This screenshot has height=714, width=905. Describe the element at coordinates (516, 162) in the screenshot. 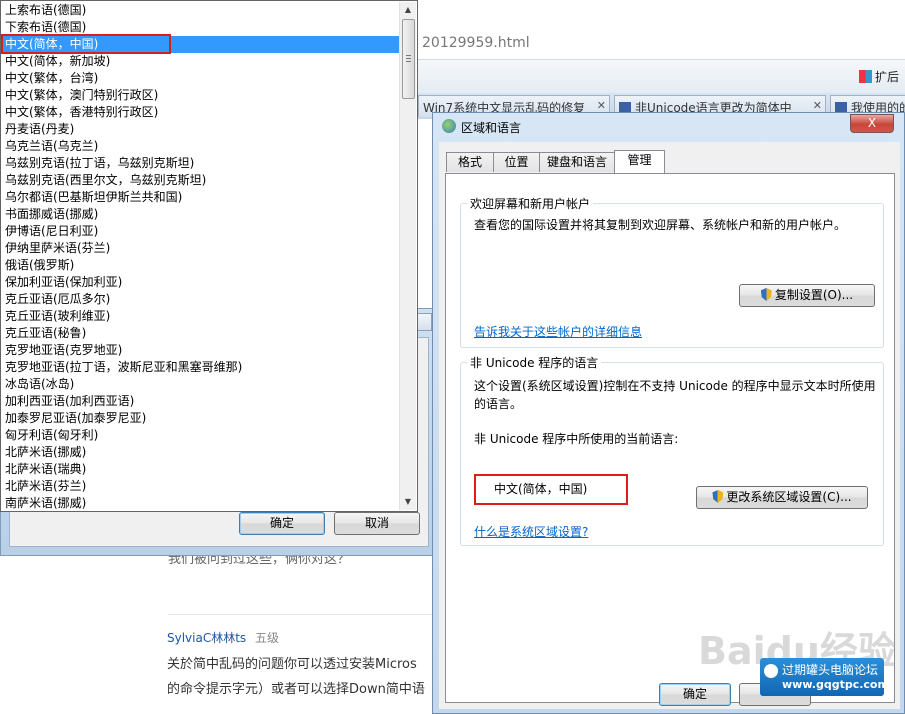

I see `tab-location: 位置` at that location.